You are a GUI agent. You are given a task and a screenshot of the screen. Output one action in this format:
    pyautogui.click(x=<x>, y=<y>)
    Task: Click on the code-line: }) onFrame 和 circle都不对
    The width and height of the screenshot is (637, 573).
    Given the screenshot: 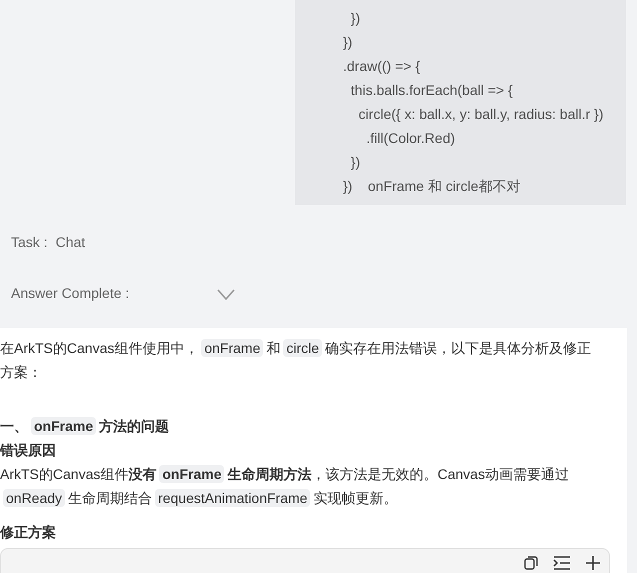 What is the action you would take?
    pyautogui.click(x=432, y=186)
    